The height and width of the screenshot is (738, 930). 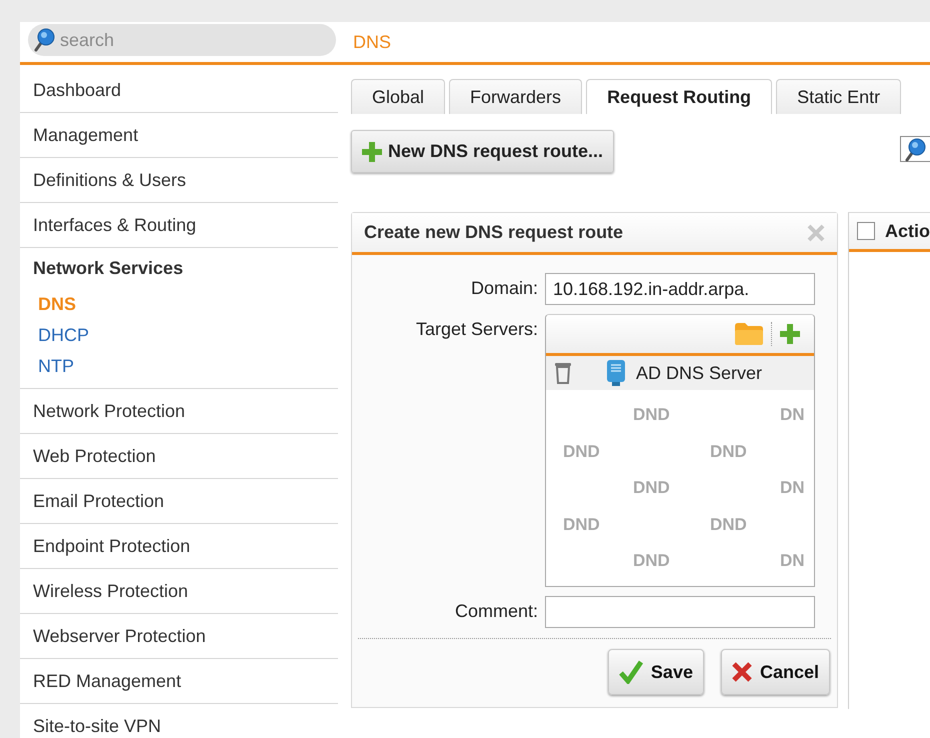 I want to click on page-title: DNS, so click(x=372, y=42).